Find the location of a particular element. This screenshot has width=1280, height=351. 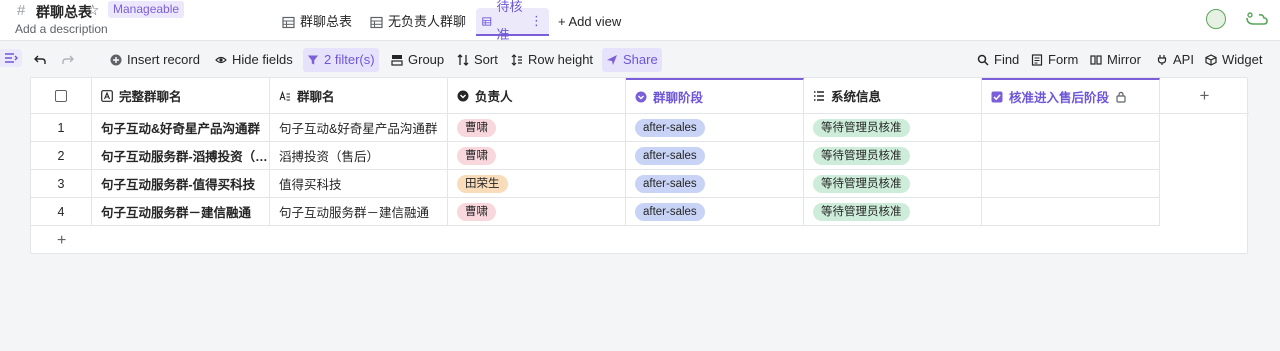

star-icon: ☆ is located at coordinates (92, 10).